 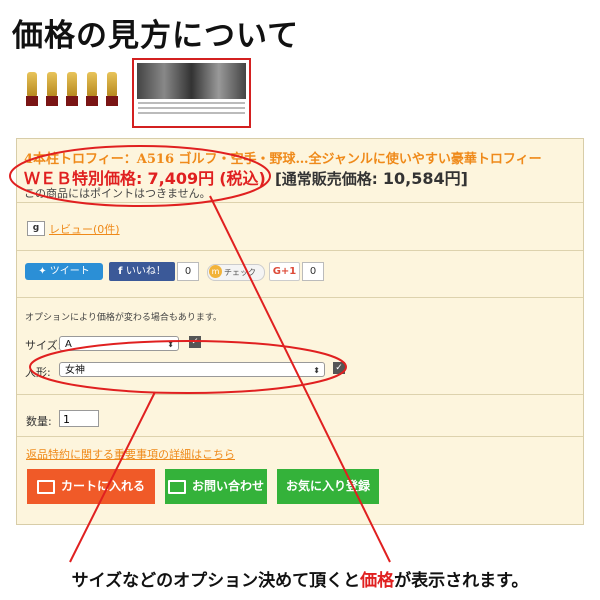 I want to click on figure-checkbox: ✓, so click(x=339, y=368).